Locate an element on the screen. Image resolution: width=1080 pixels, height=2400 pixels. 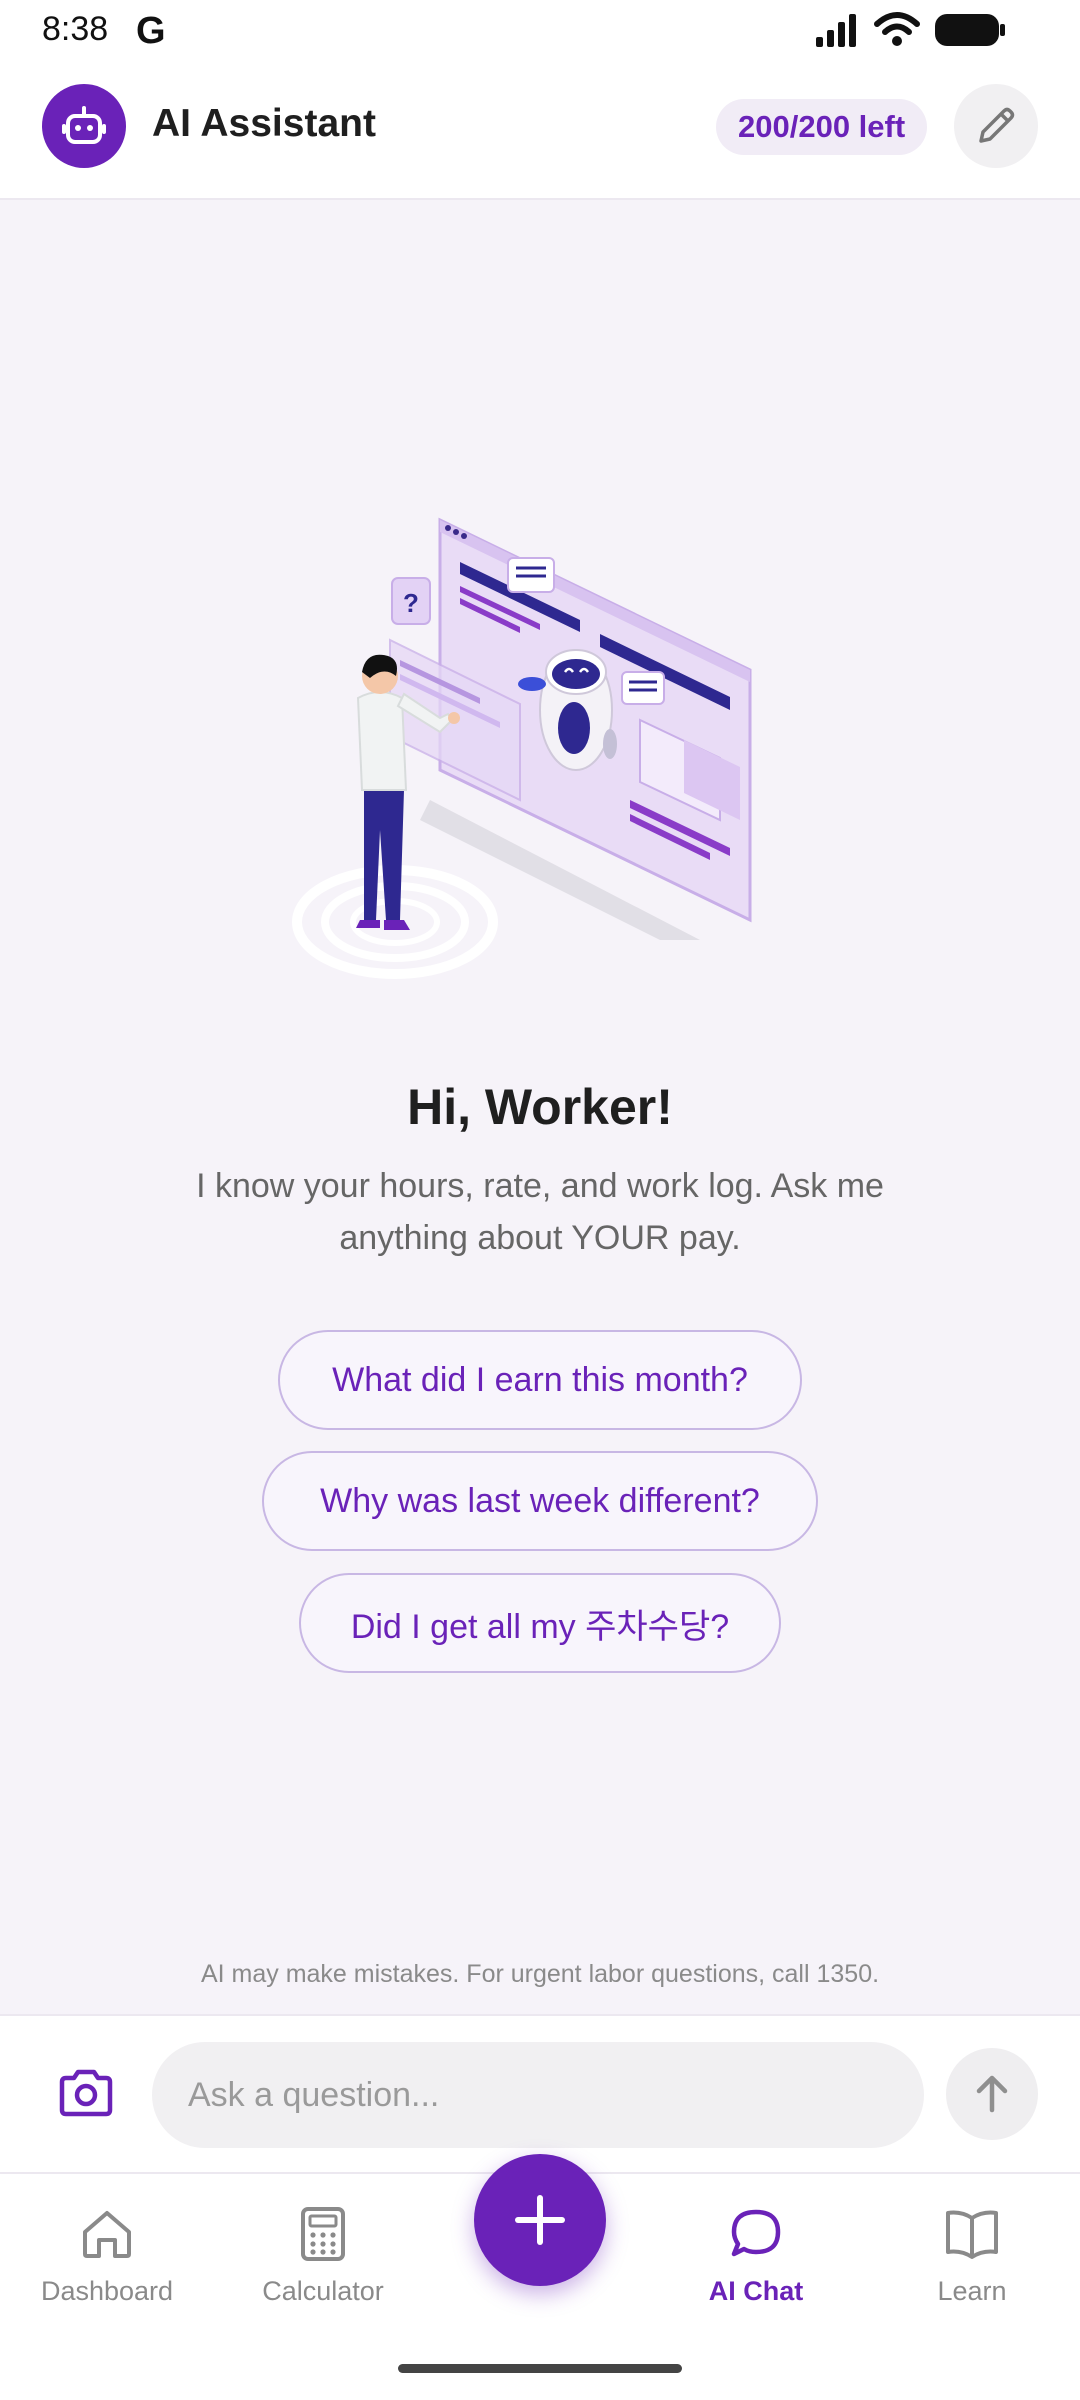
hero-illustration: ? is located at coordinates (522, 748).